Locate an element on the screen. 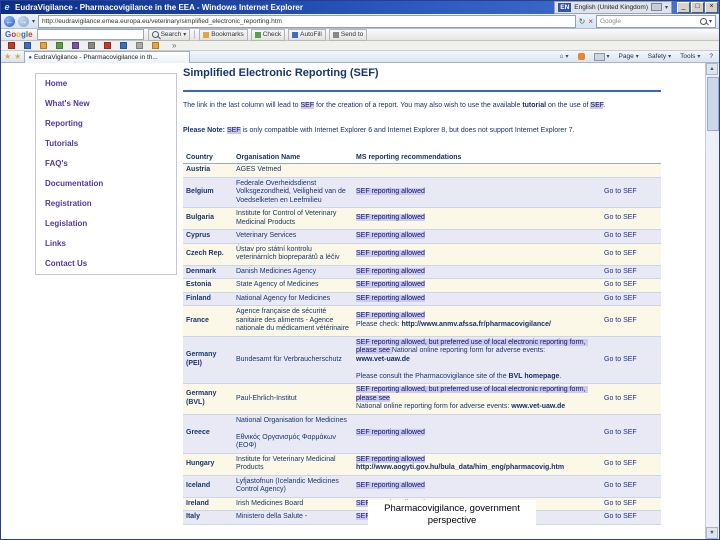 This screenshot has width=720, height=540. home-button: ⌂ ▾ is located at coordinates (564, 56).